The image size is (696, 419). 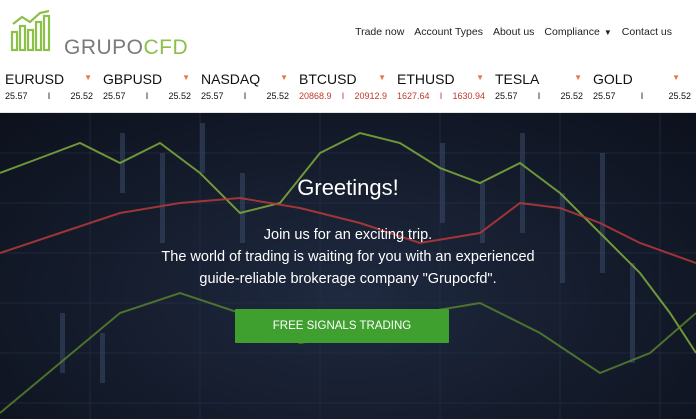 I want to click on ticker-item: GBPUSD ▼ 25.57 I 25.52, so click(x=147, y=90).